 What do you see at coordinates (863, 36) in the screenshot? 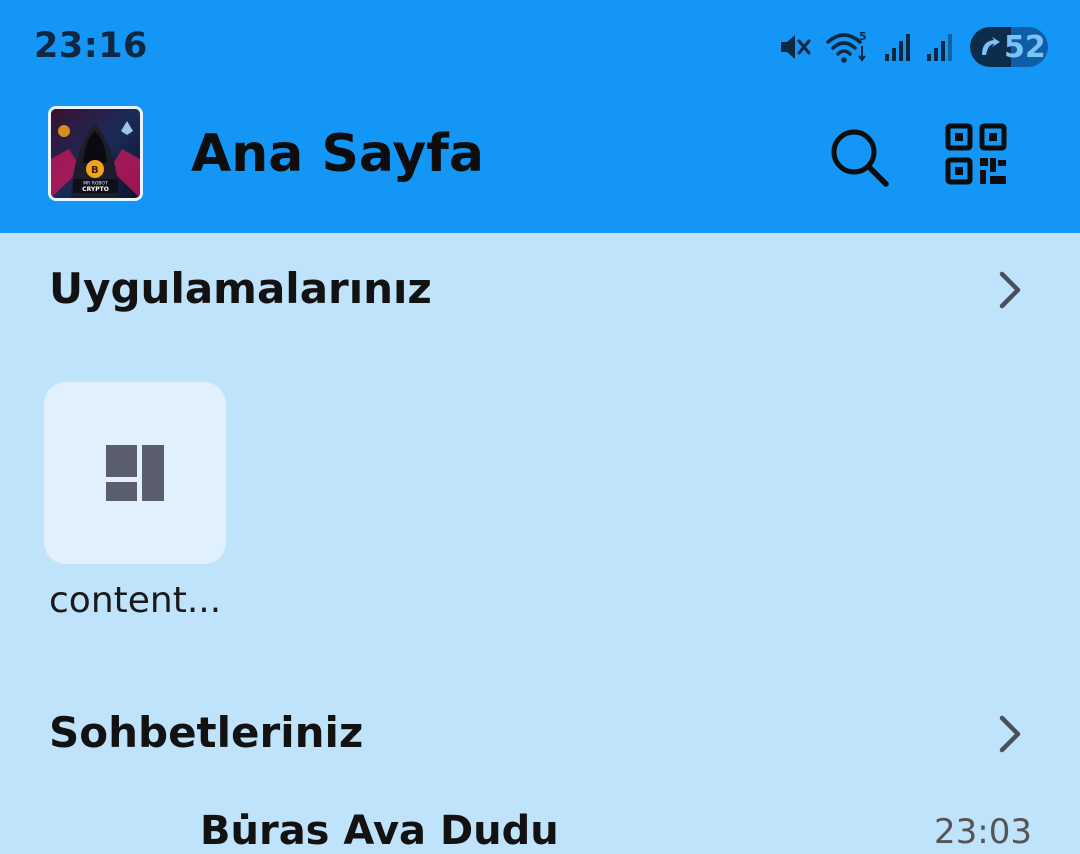
I see `svg-text: 5` at bounding box center [863, 36].